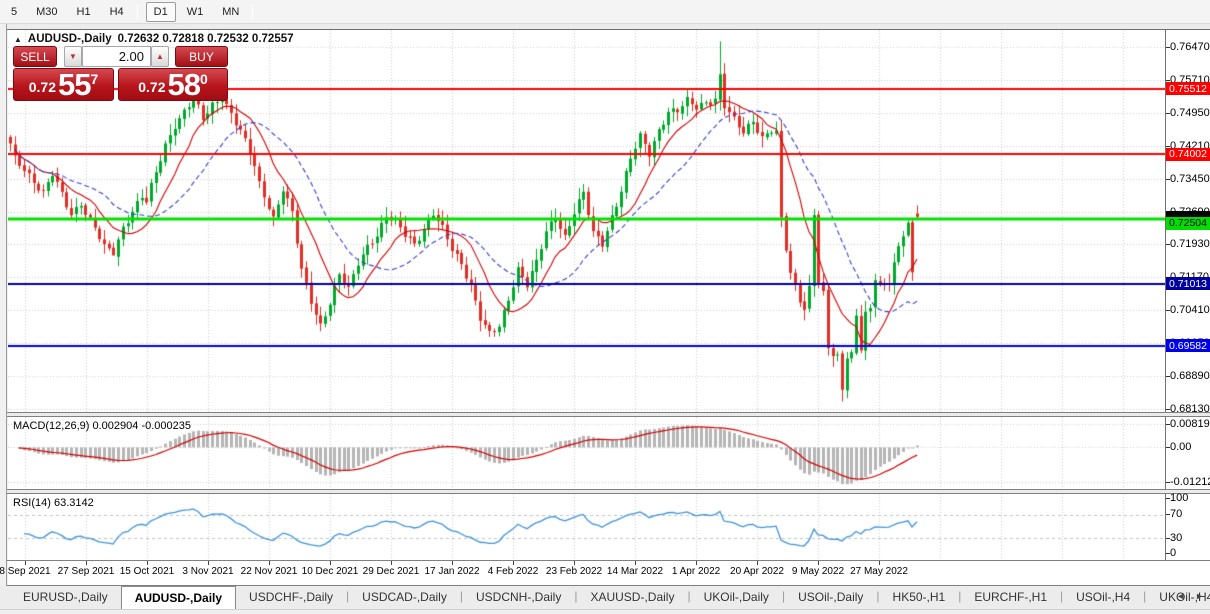 The width and height of the screenshot is (1210, 614). I want to click on timeframe-button-w1: W1, so click(195, 12).